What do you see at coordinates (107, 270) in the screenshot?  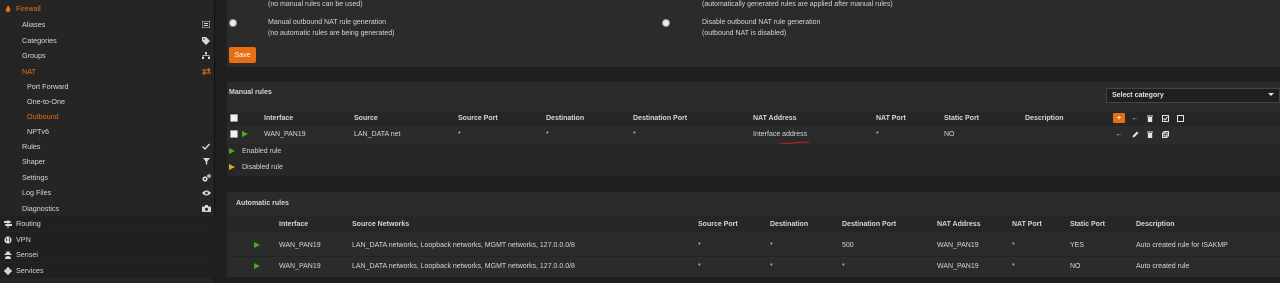 I see `sidebar-item-services: Services` at bounding box center [107, 270].